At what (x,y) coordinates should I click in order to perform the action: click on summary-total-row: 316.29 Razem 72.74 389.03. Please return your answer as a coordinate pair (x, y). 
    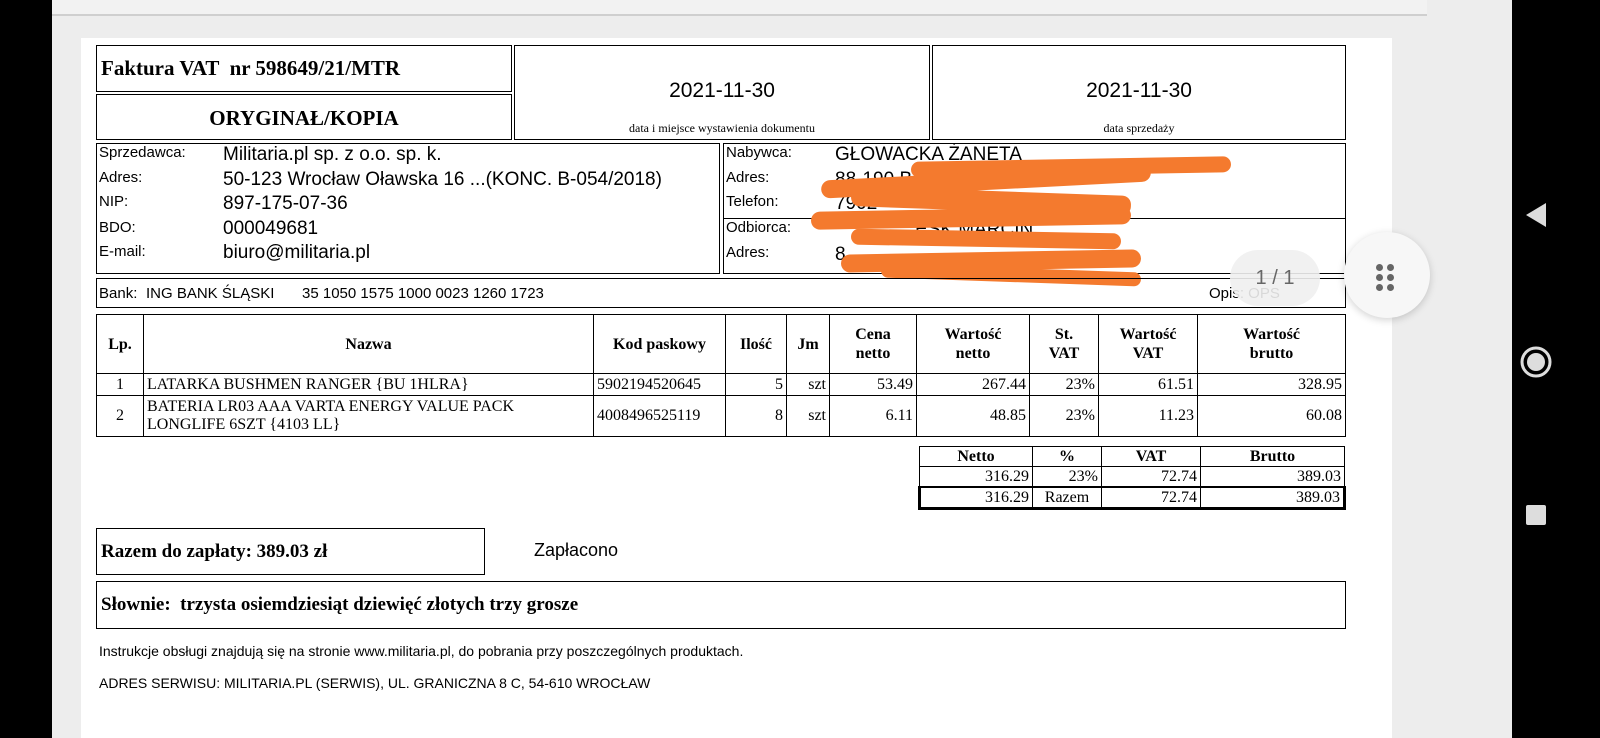
    Looking at the image, I should click on (1132, 498).